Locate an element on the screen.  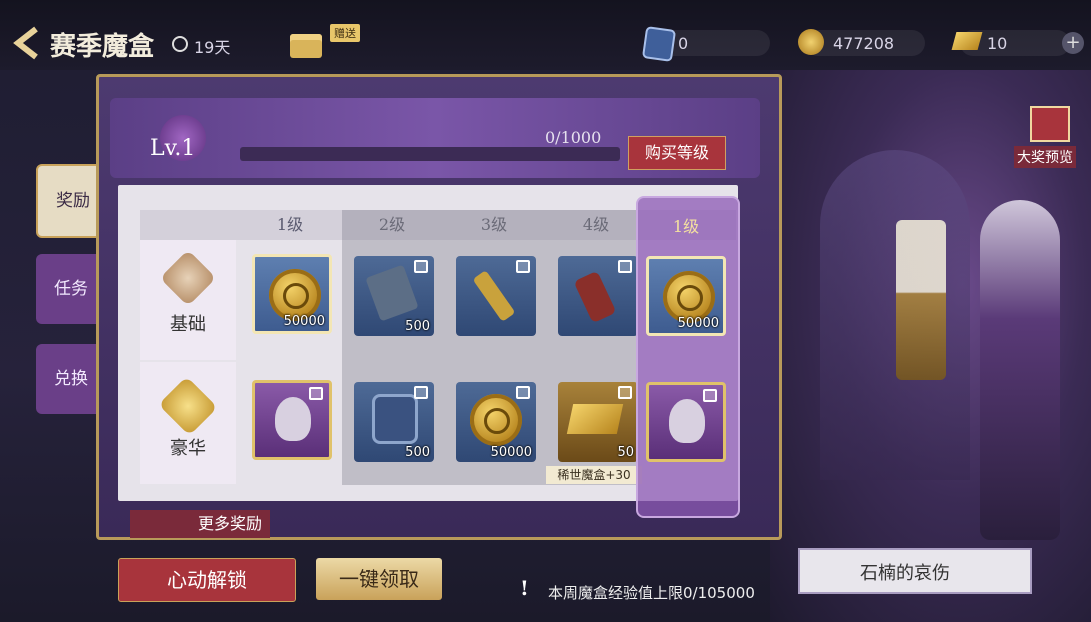
back-button is located at coordinates (27, 43).